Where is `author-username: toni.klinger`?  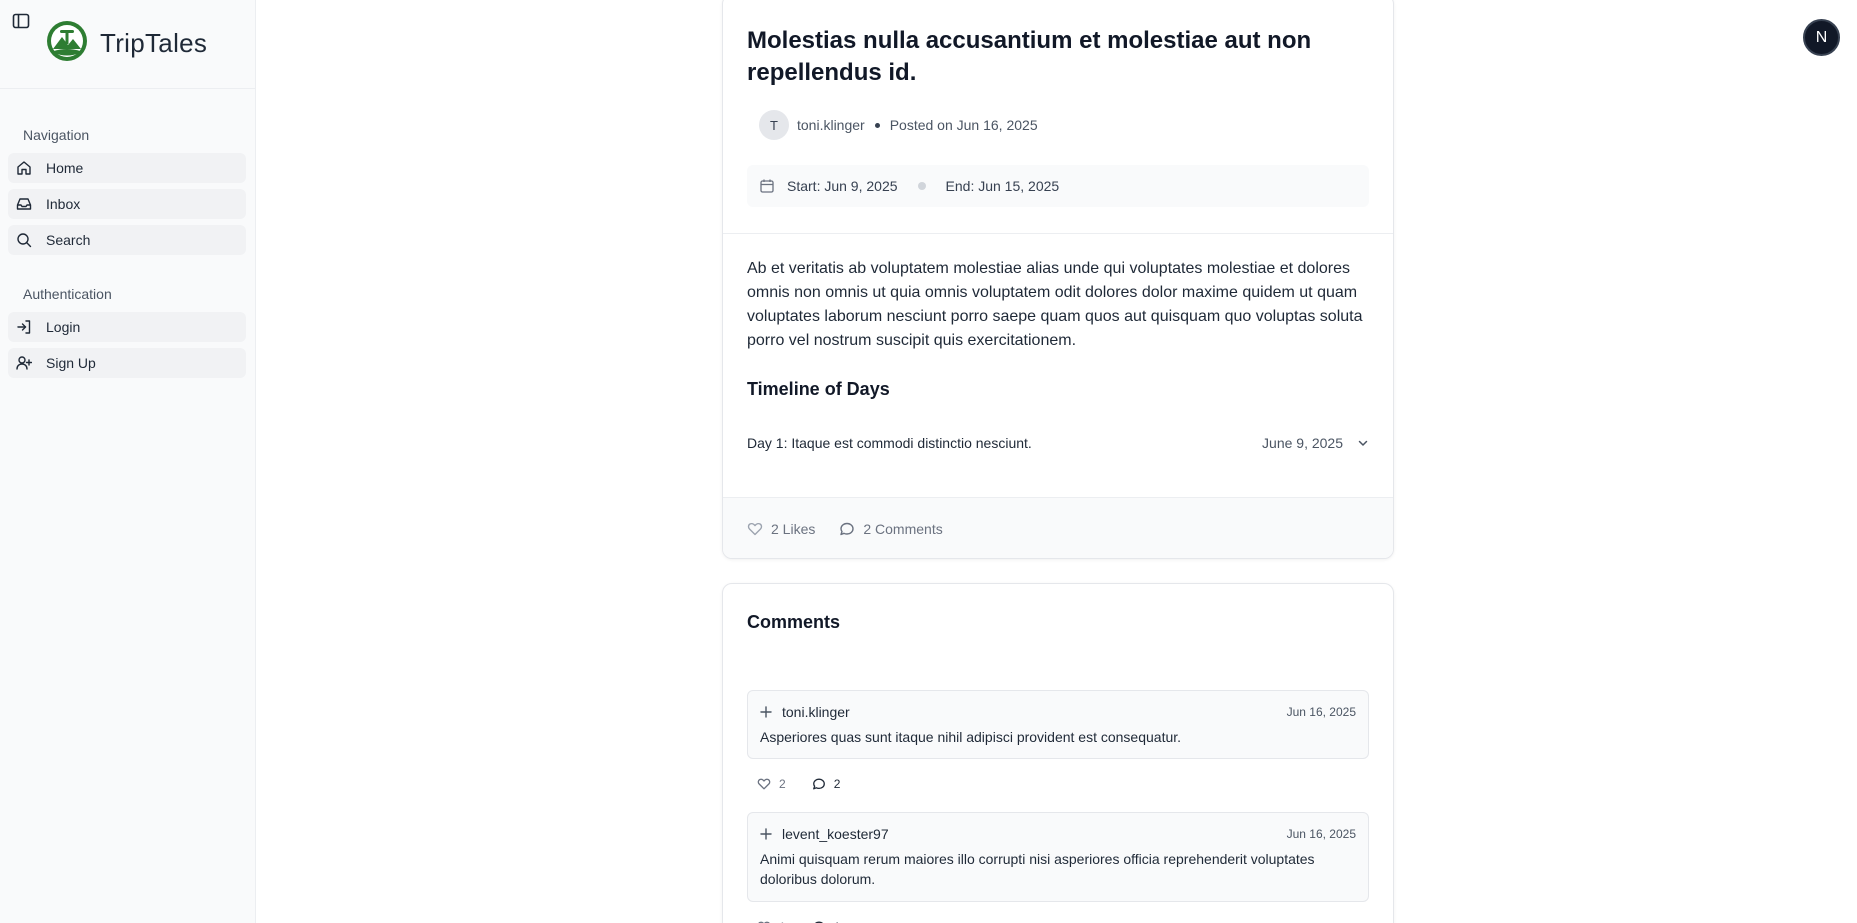
author-username: toni.klinger is located at coordinates (831, 125).